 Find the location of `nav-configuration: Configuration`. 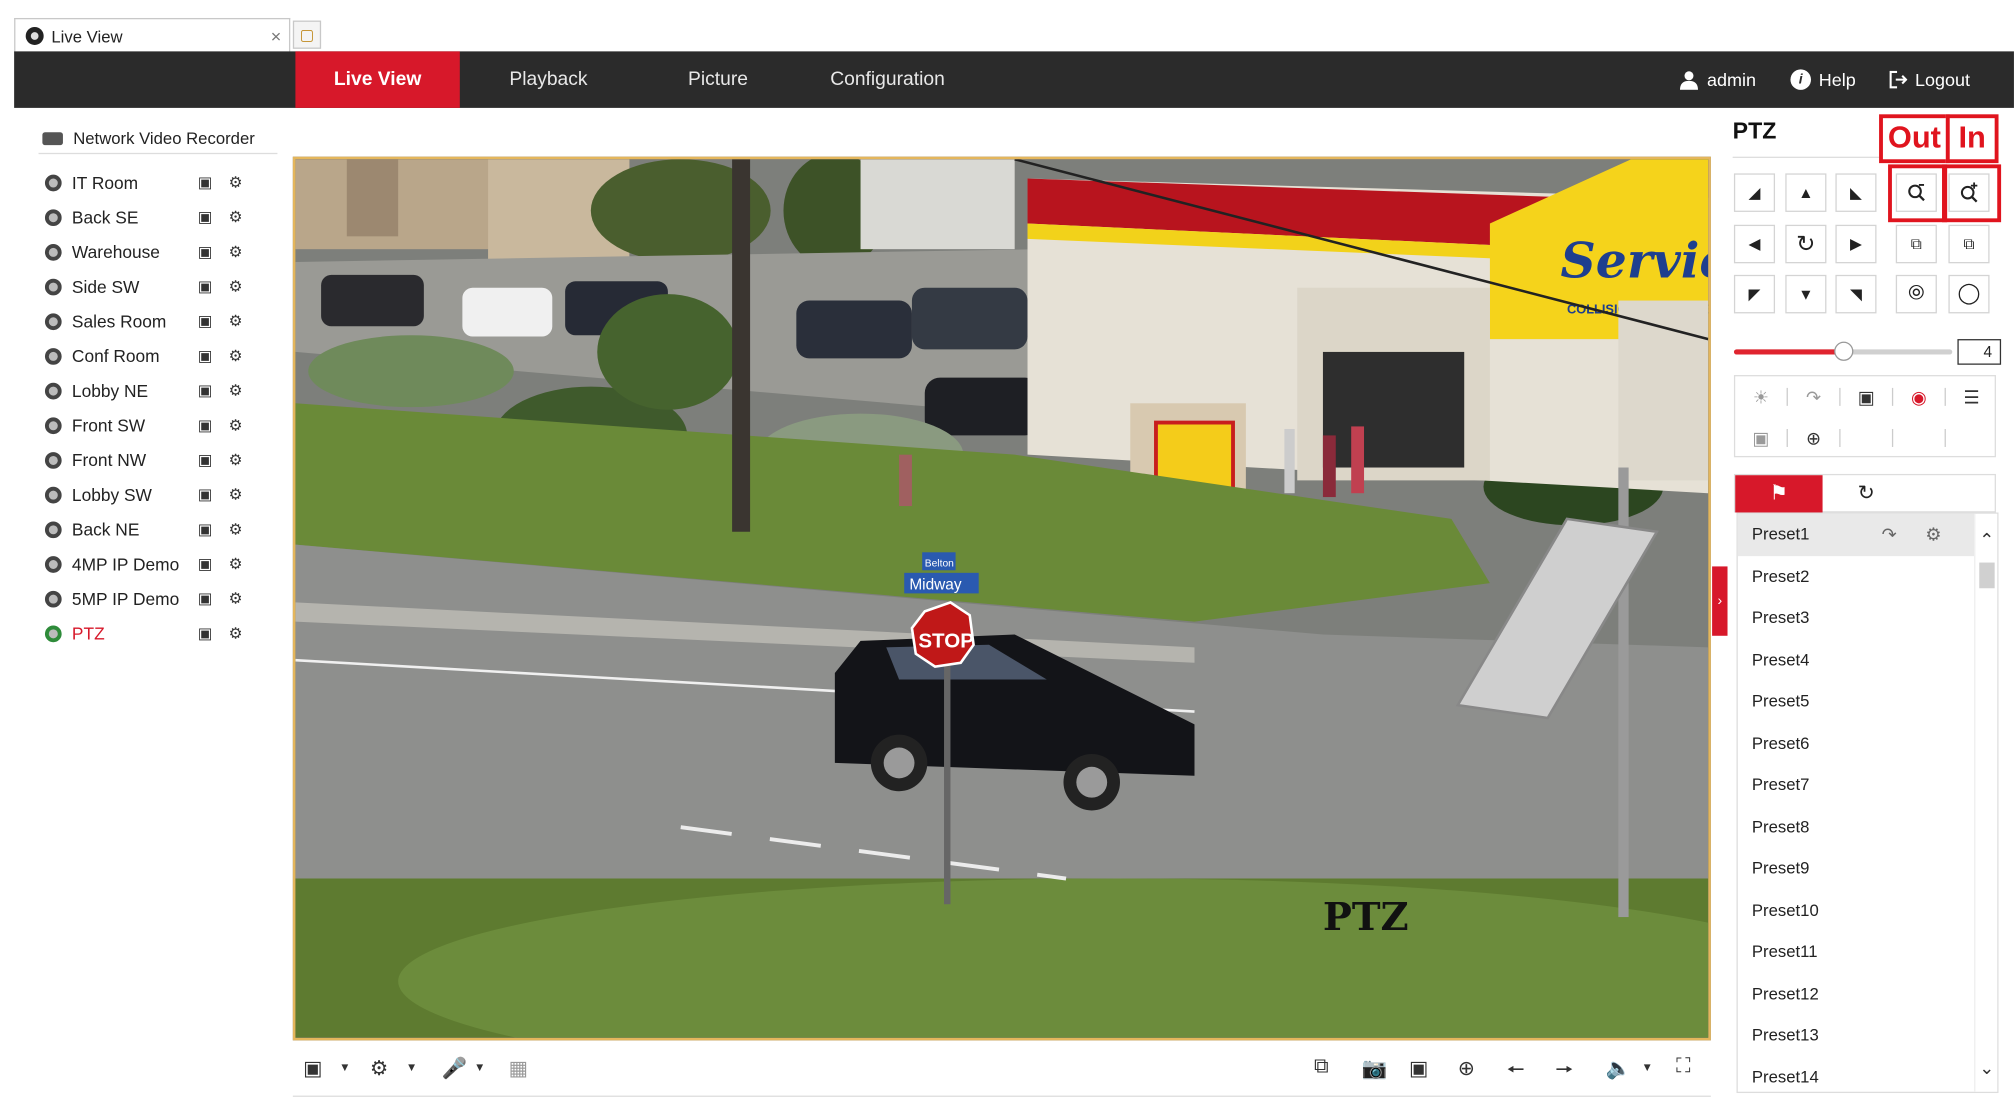

nav-configuration: Configuration is located at coordinates (888, 79).